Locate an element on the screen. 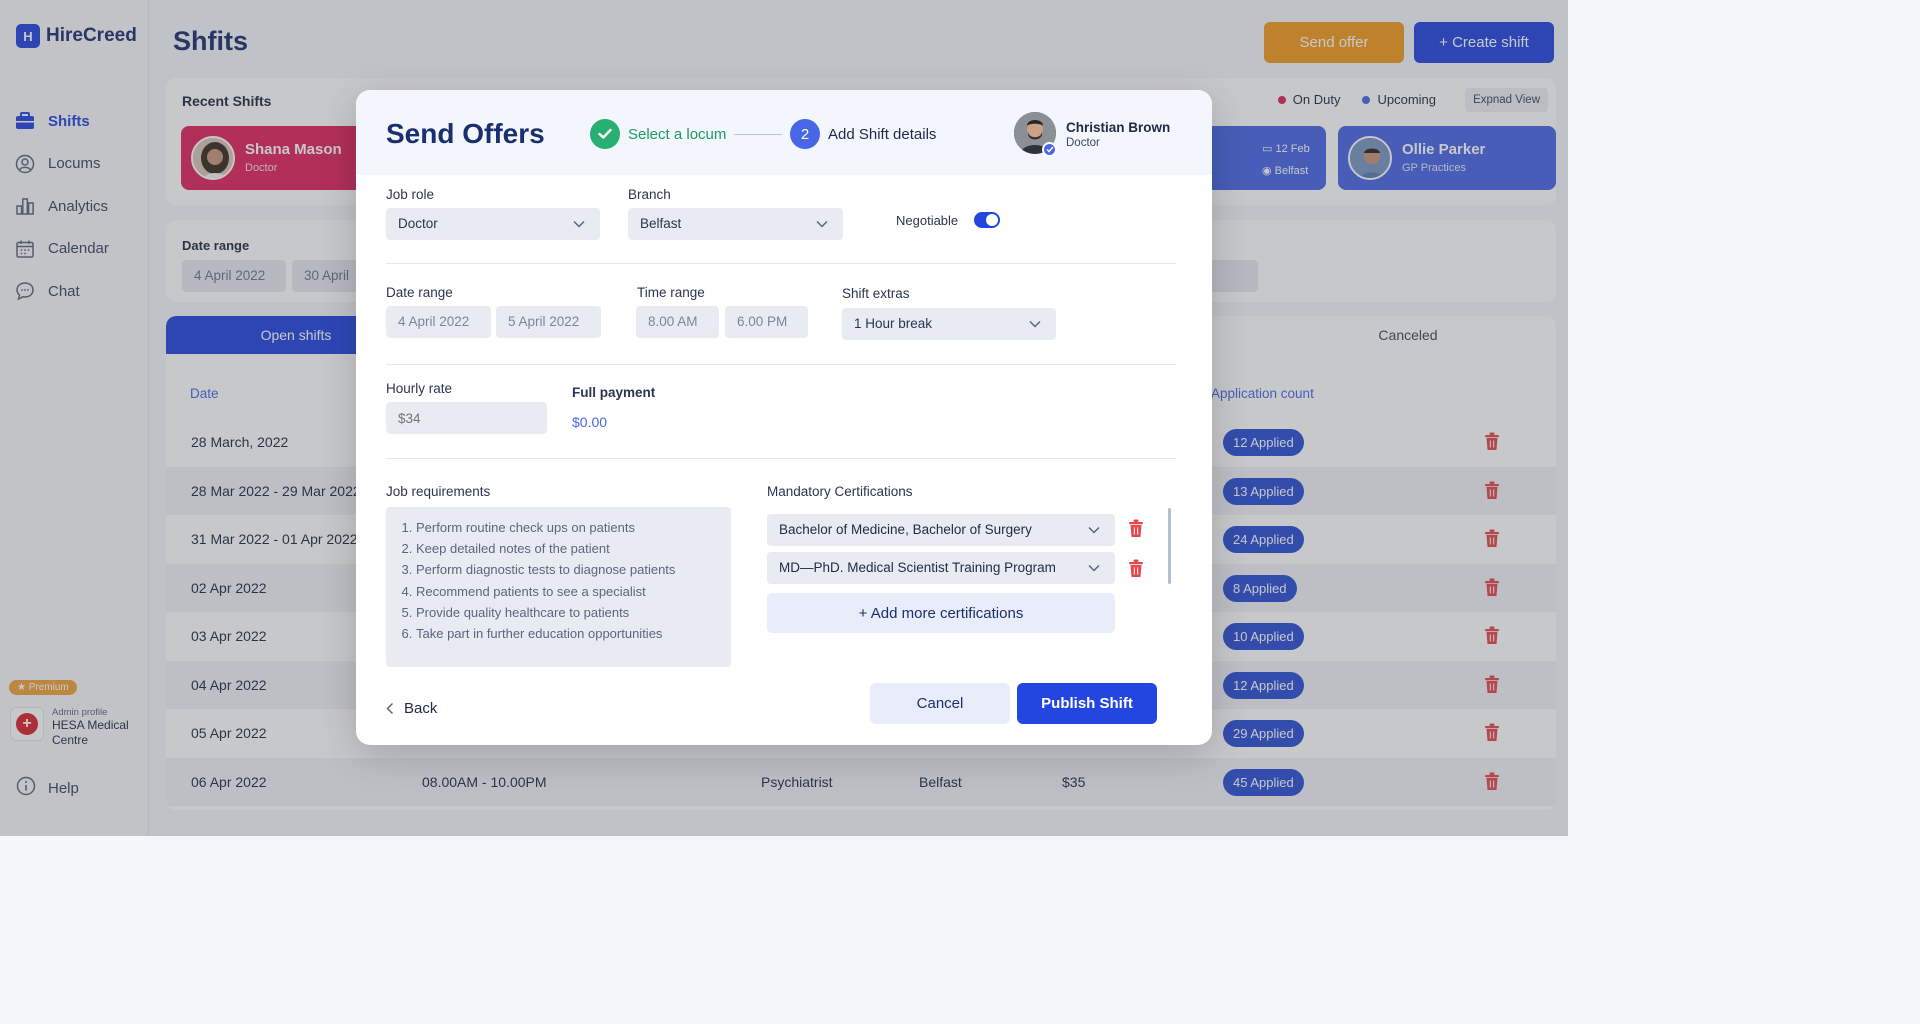 Image resolution: width=1920 pixels, height=1024 pixels. negotiable-label: Negotiable is located at coordinates (927, 220).